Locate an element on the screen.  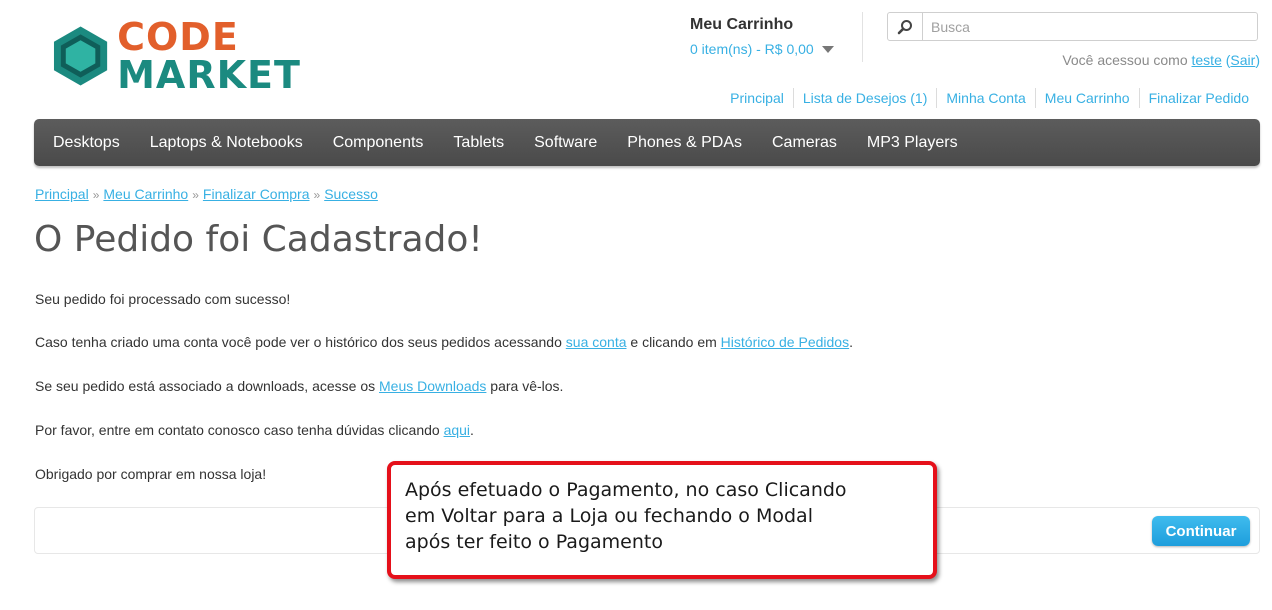
paragraph-text: para vê-los. is located at coordinates (527, 386).